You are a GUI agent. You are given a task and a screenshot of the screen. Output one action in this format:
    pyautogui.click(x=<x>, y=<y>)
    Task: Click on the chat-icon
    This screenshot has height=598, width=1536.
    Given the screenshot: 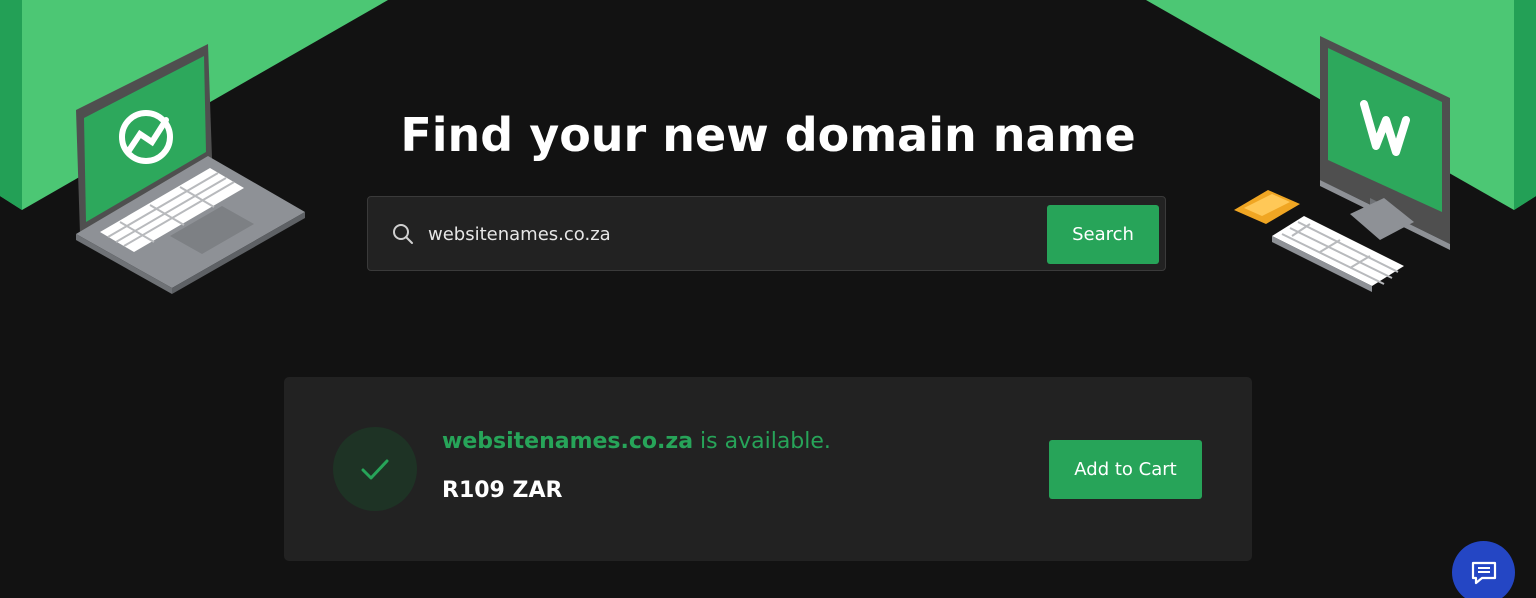 What is the action you would take?
    pyautogui.click(x=1484, y=573)
    